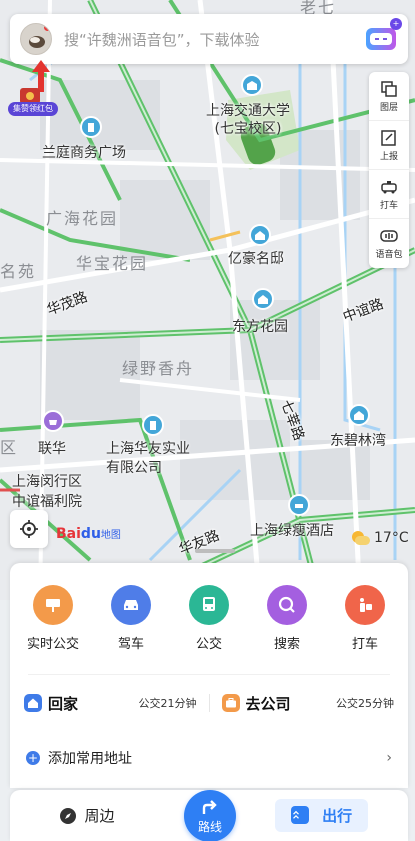 The image size is (415, 841). Describe the element at coordinates (388, 205) in the screenshot. I see `taxi-label: 打车` at that location.